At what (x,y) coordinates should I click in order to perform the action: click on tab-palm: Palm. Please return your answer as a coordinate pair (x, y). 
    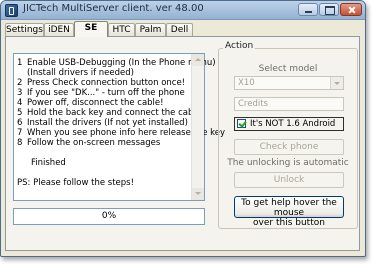
    Looking at the image, I should click on (150, 29).